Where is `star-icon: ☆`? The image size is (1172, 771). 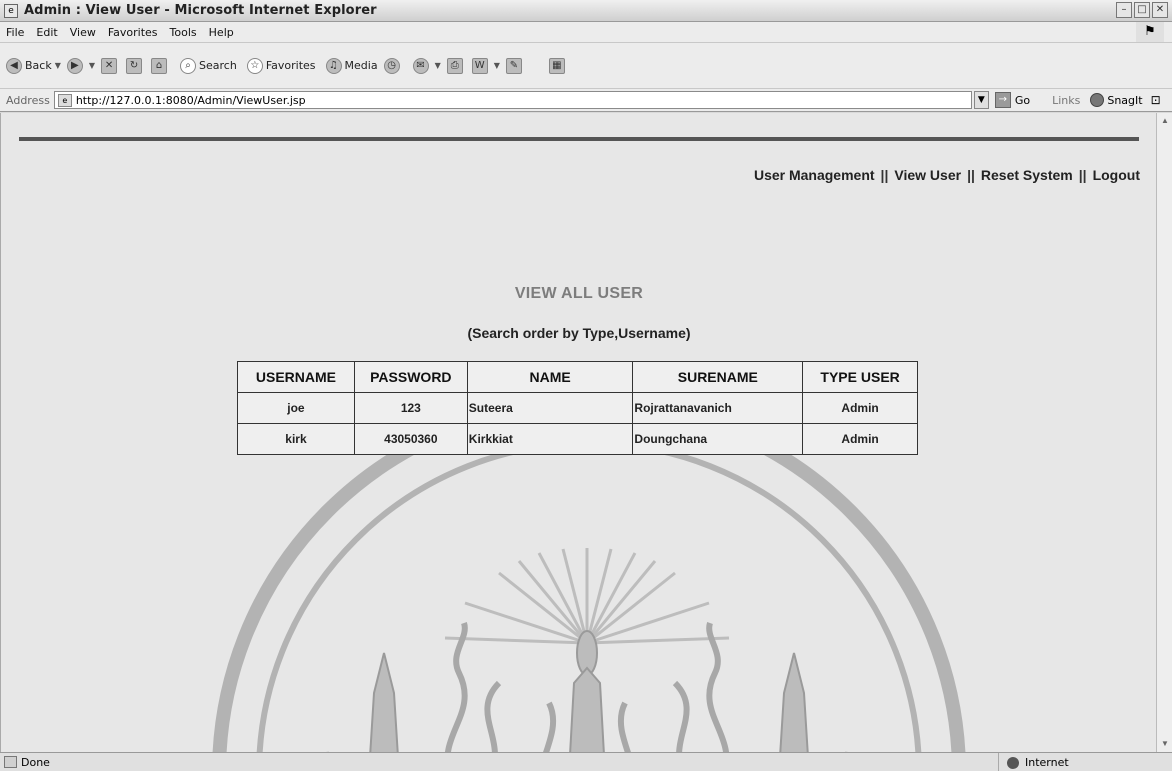
star-icon: ☆ is located at coordinates (254, 65).